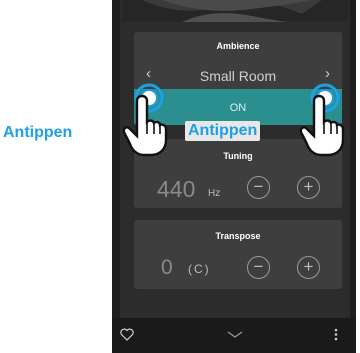 This screenshot has height=353, width=360. What do you see at coordinates (238, 46) in the screenshot?
I see `ambience-title: Ambience` at bounding box center [238, 46].